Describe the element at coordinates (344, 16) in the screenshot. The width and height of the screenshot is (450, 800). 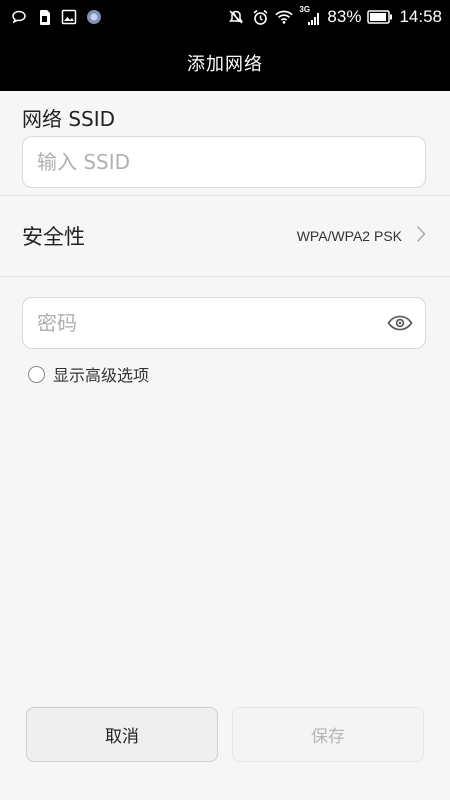
I see `battery-percent: 83%` at that location.